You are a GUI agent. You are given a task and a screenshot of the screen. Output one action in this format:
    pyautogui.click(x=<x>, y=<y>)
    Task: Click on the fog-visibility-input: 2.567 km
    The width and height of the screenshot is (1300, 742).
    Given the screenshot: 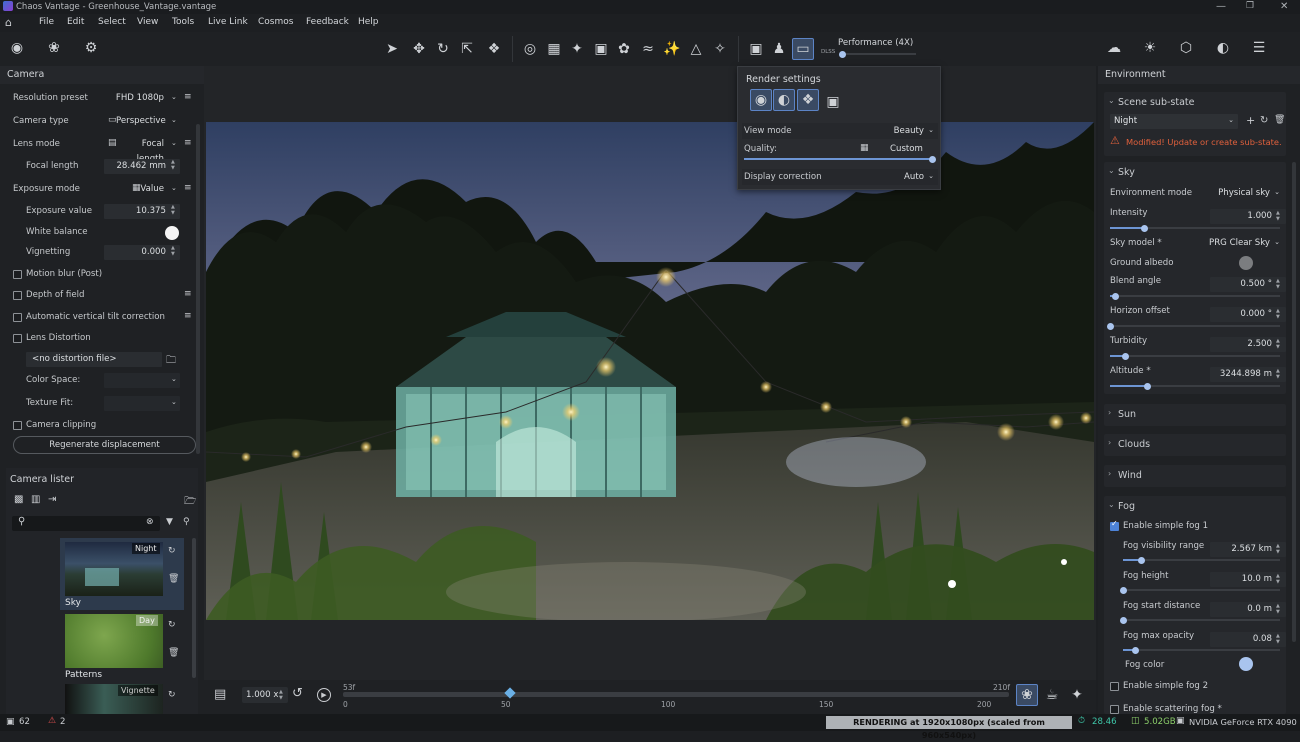 What is the action you would take?
    pyautogui.click(x=1248, y=549)
    